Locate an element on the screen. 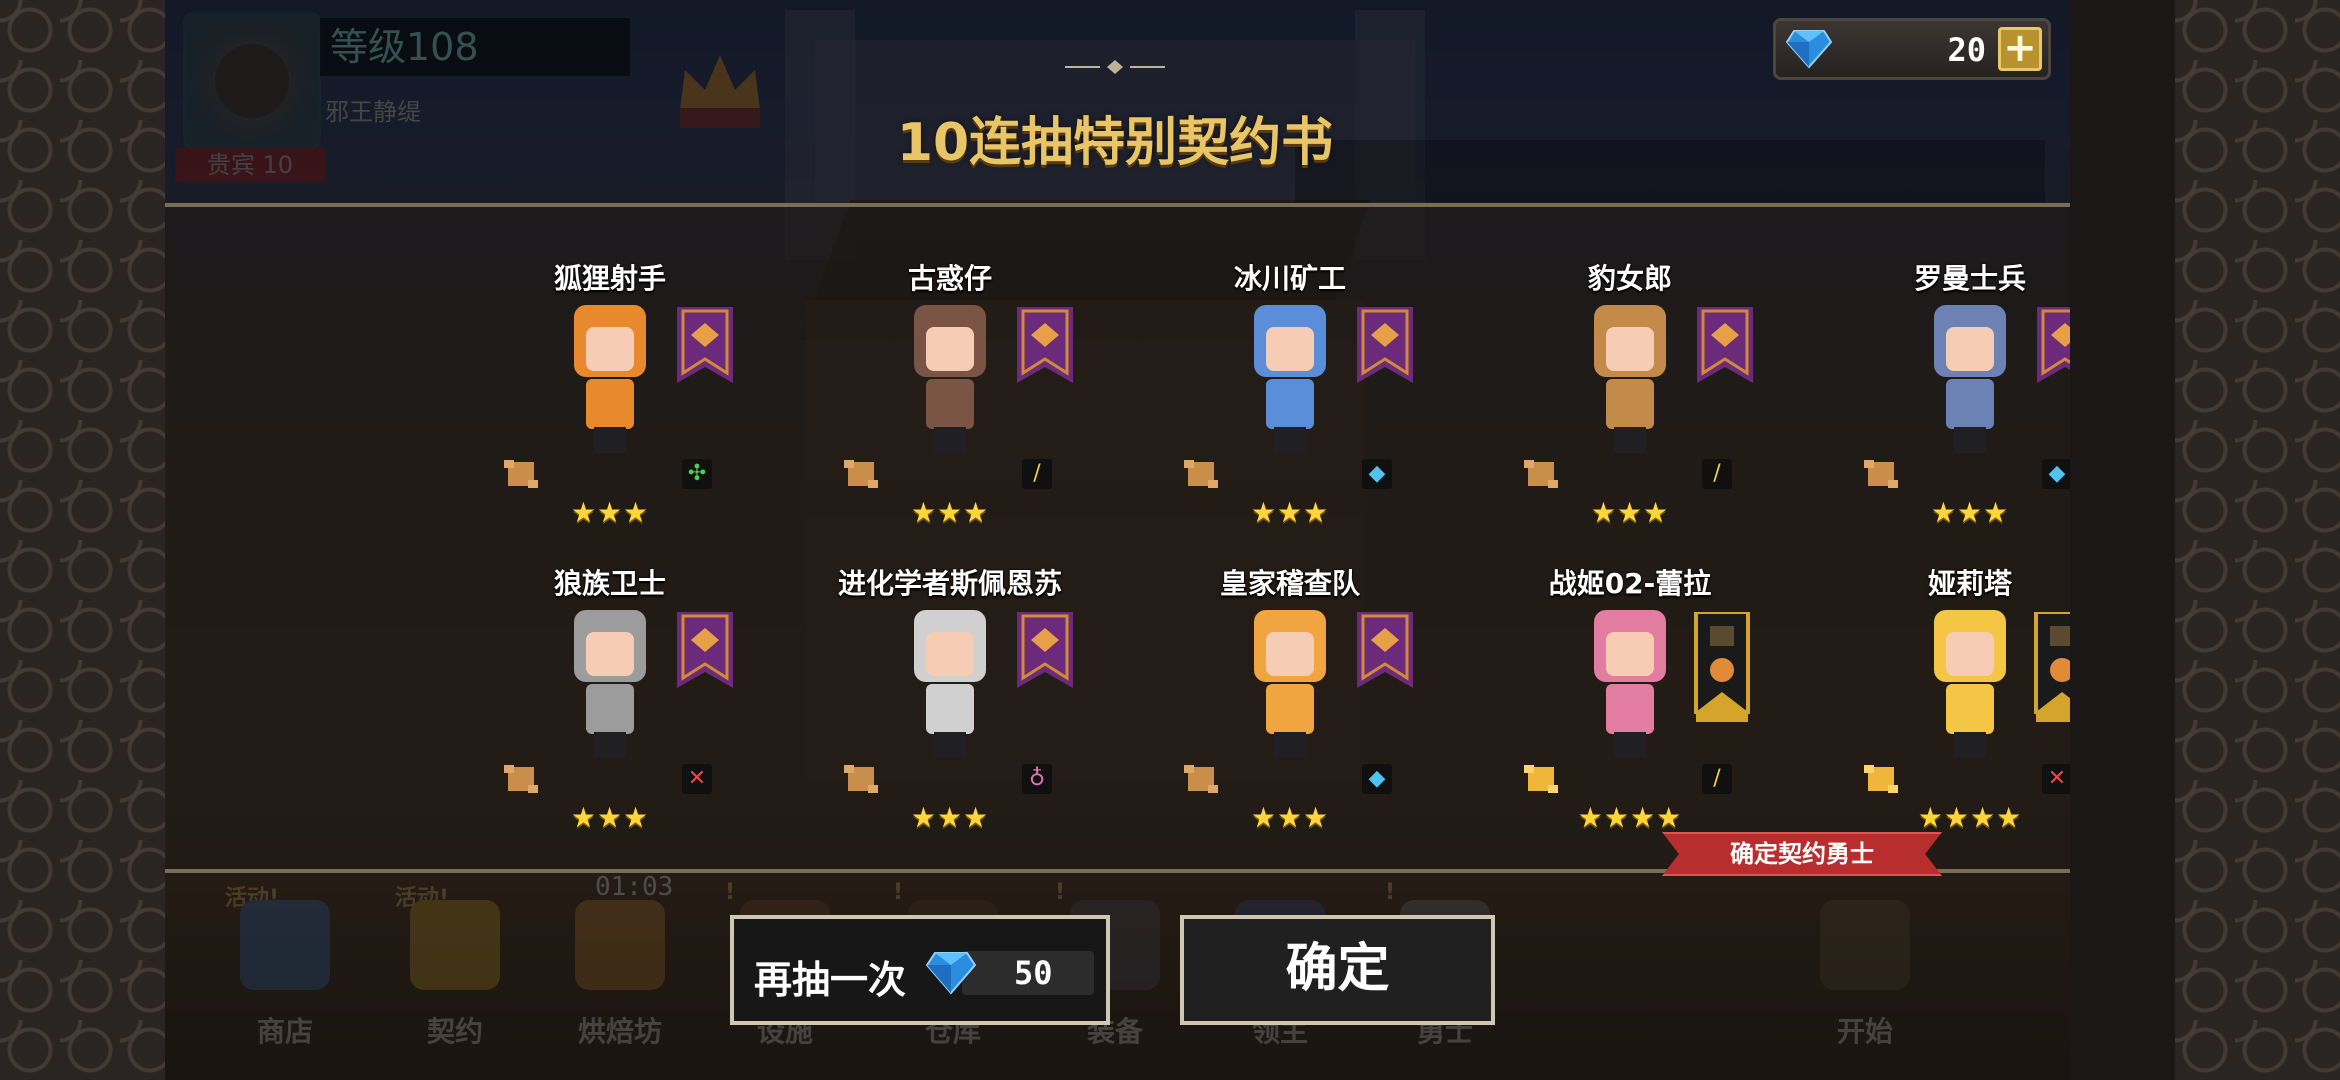 This screenshot has height=1080, width=2340. hero-card: 古惑仔 / ★★★ is located at coordinates (950, 364).